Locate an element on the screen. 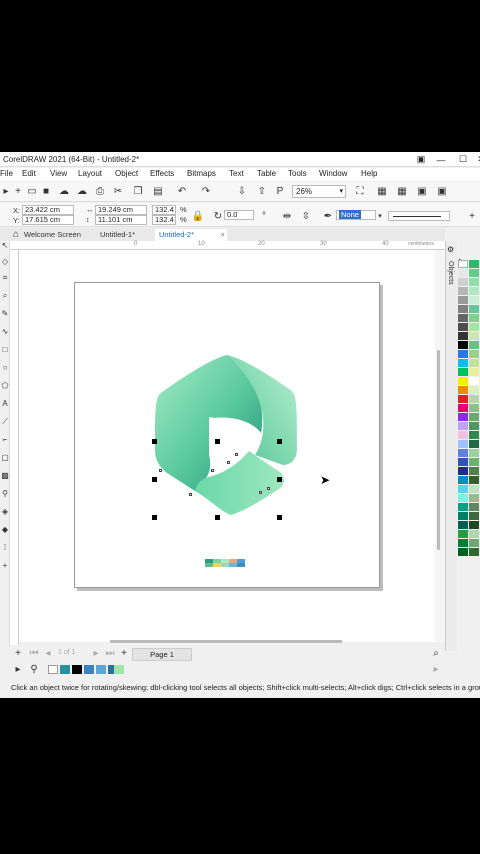 The image size is (480, 854). tab-untitled-2: Untitled-2* × is located at coordinates (191, 235).